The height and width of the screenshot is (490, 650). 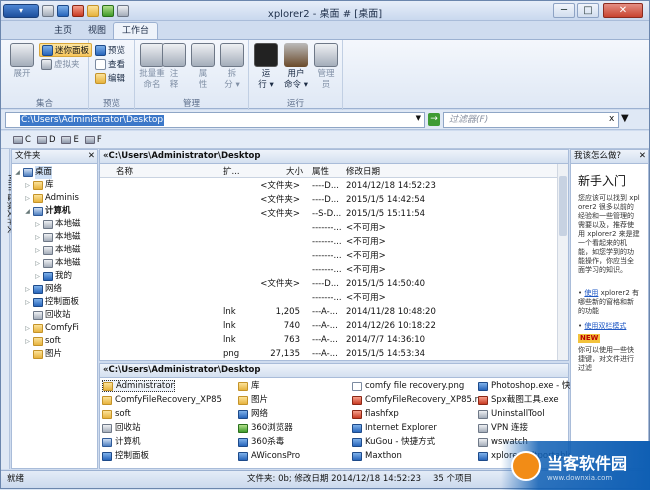 I want to click on tree-node: ▷ Adminis, so click(x=51, y=198).